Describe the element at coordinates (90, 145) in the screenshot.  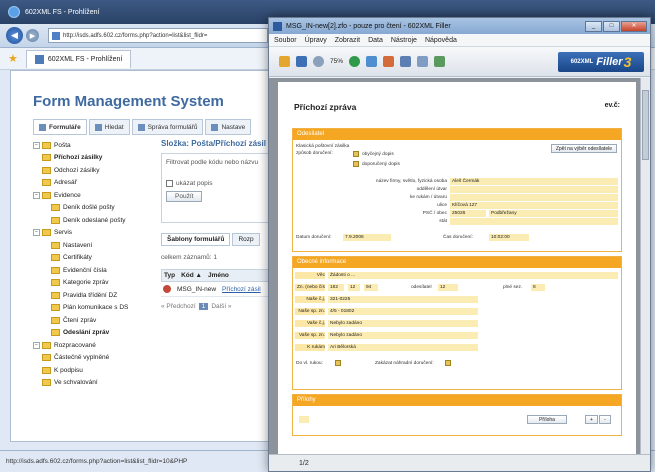
I see `tree-node: − Pošta` at that location.